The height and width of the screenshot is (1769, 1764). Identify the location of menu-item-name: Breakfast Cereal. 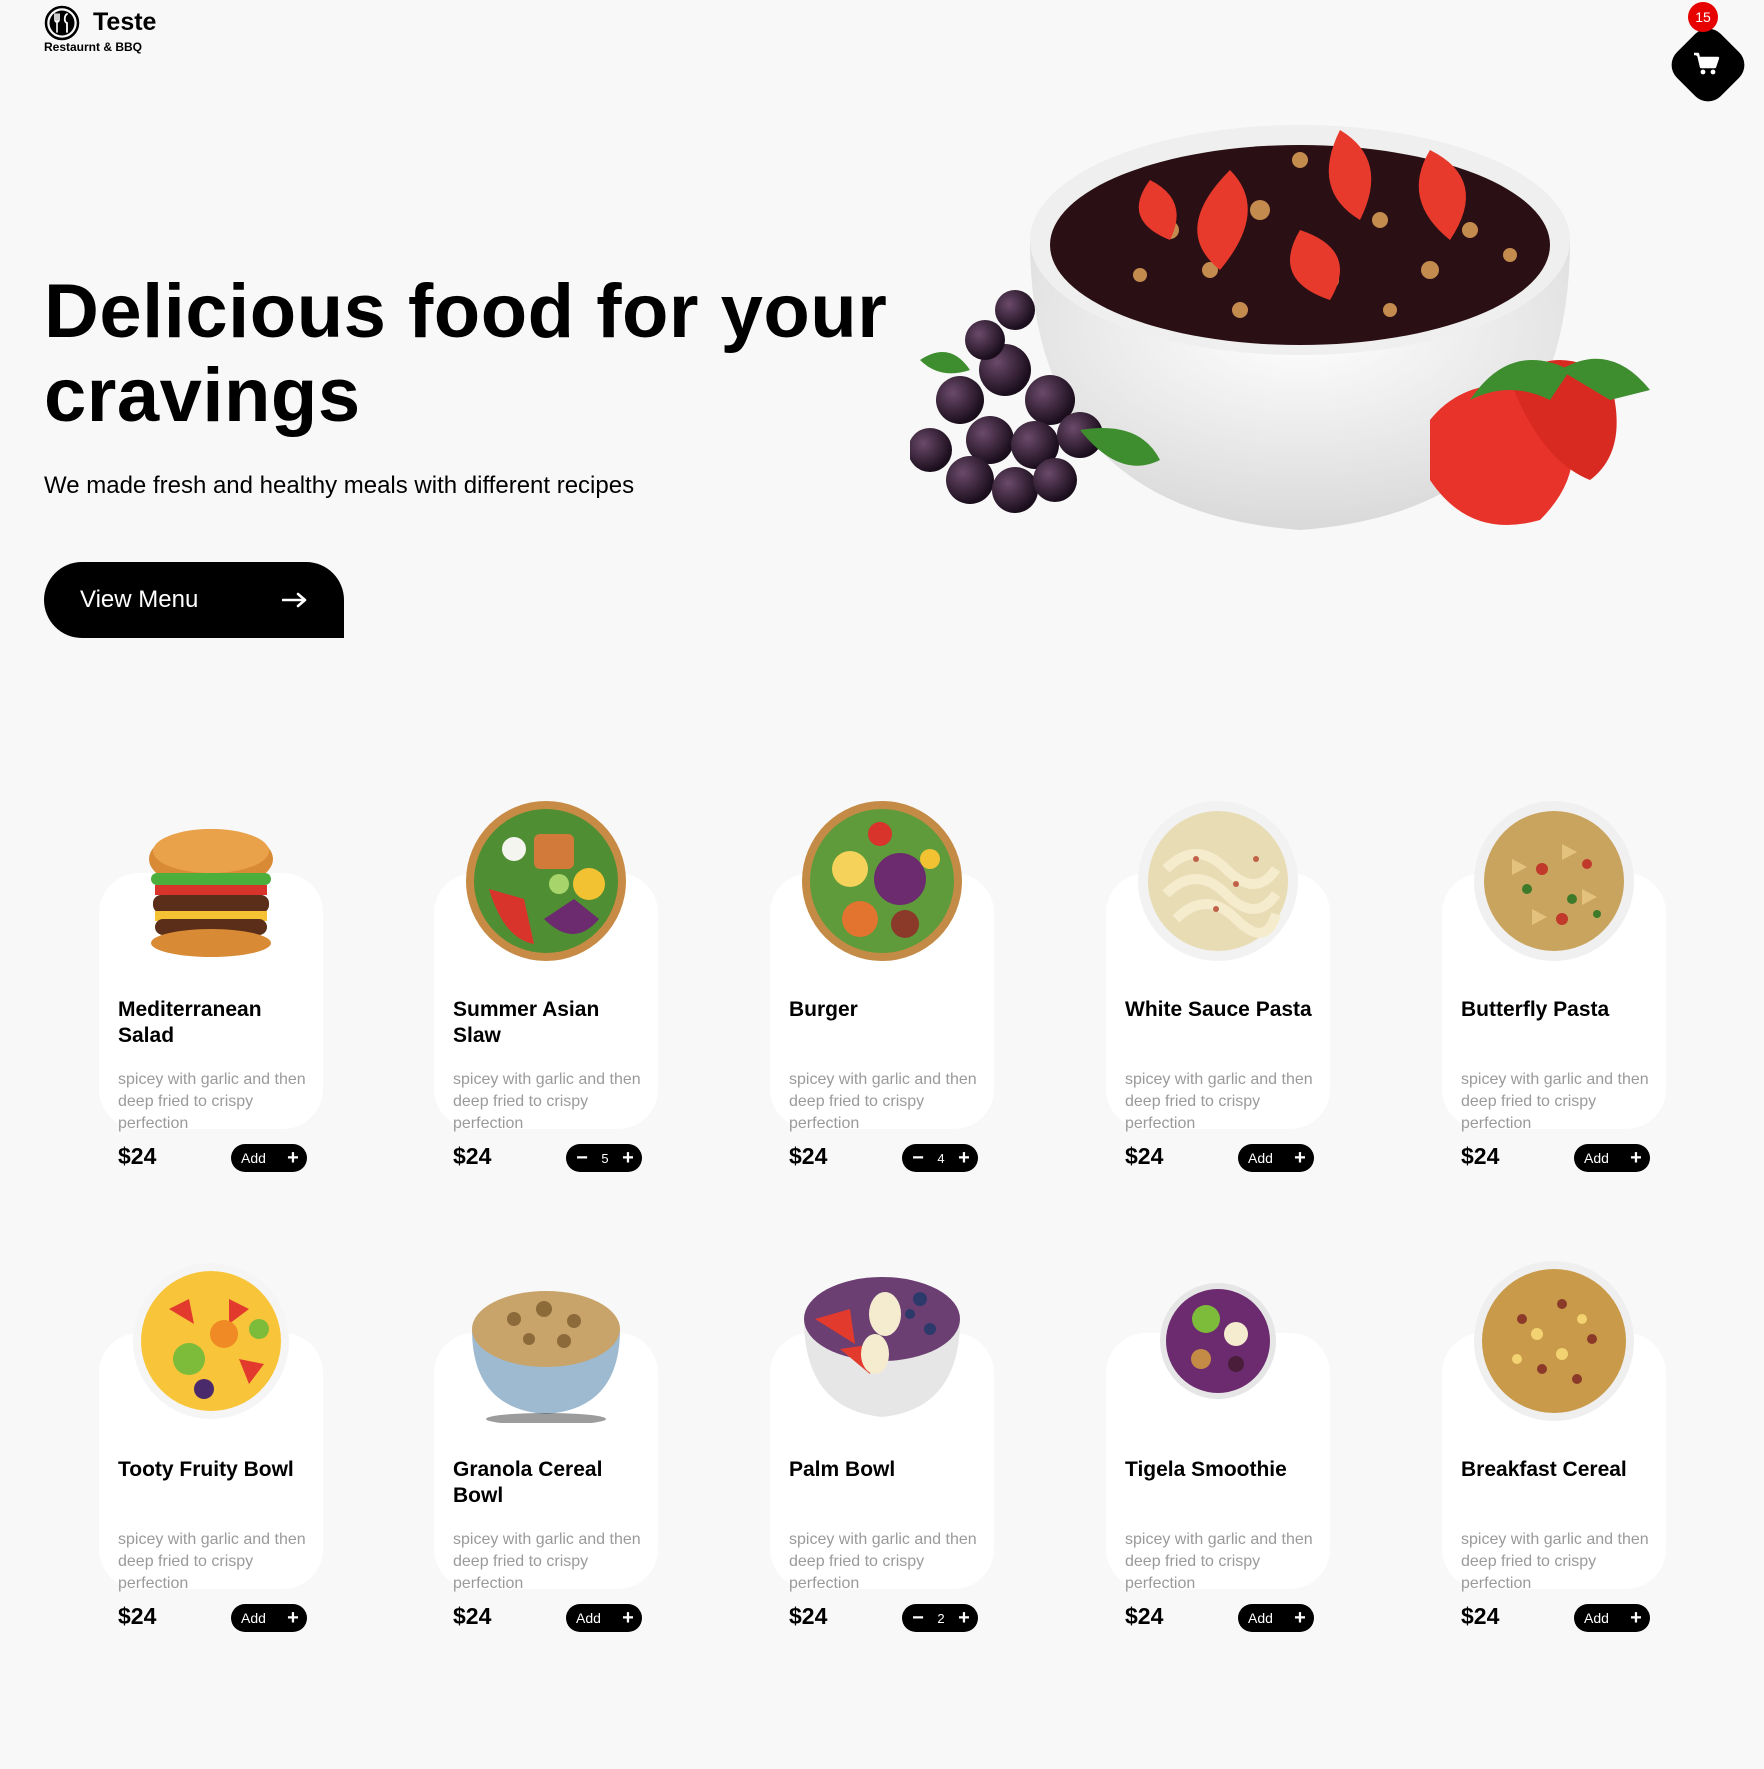
(1544, 1469).